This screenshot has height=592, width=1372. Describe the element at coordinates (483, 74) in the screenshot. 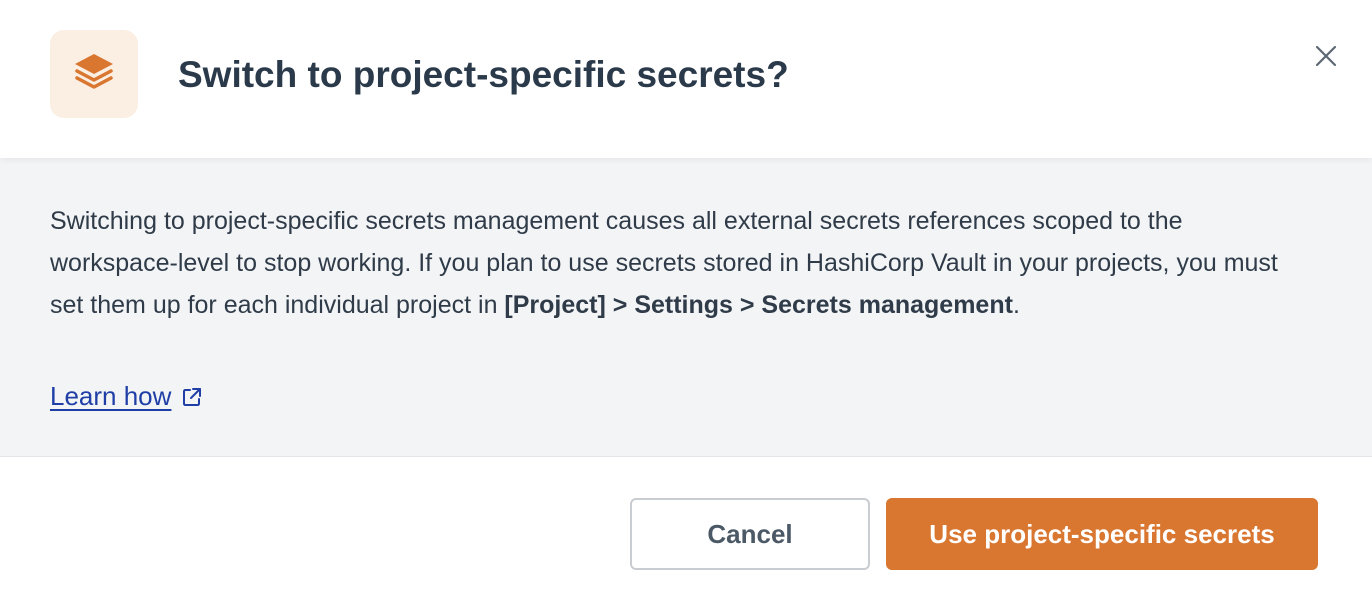

I see `dialog-title: Switch to project-specific secrets?` at that location.